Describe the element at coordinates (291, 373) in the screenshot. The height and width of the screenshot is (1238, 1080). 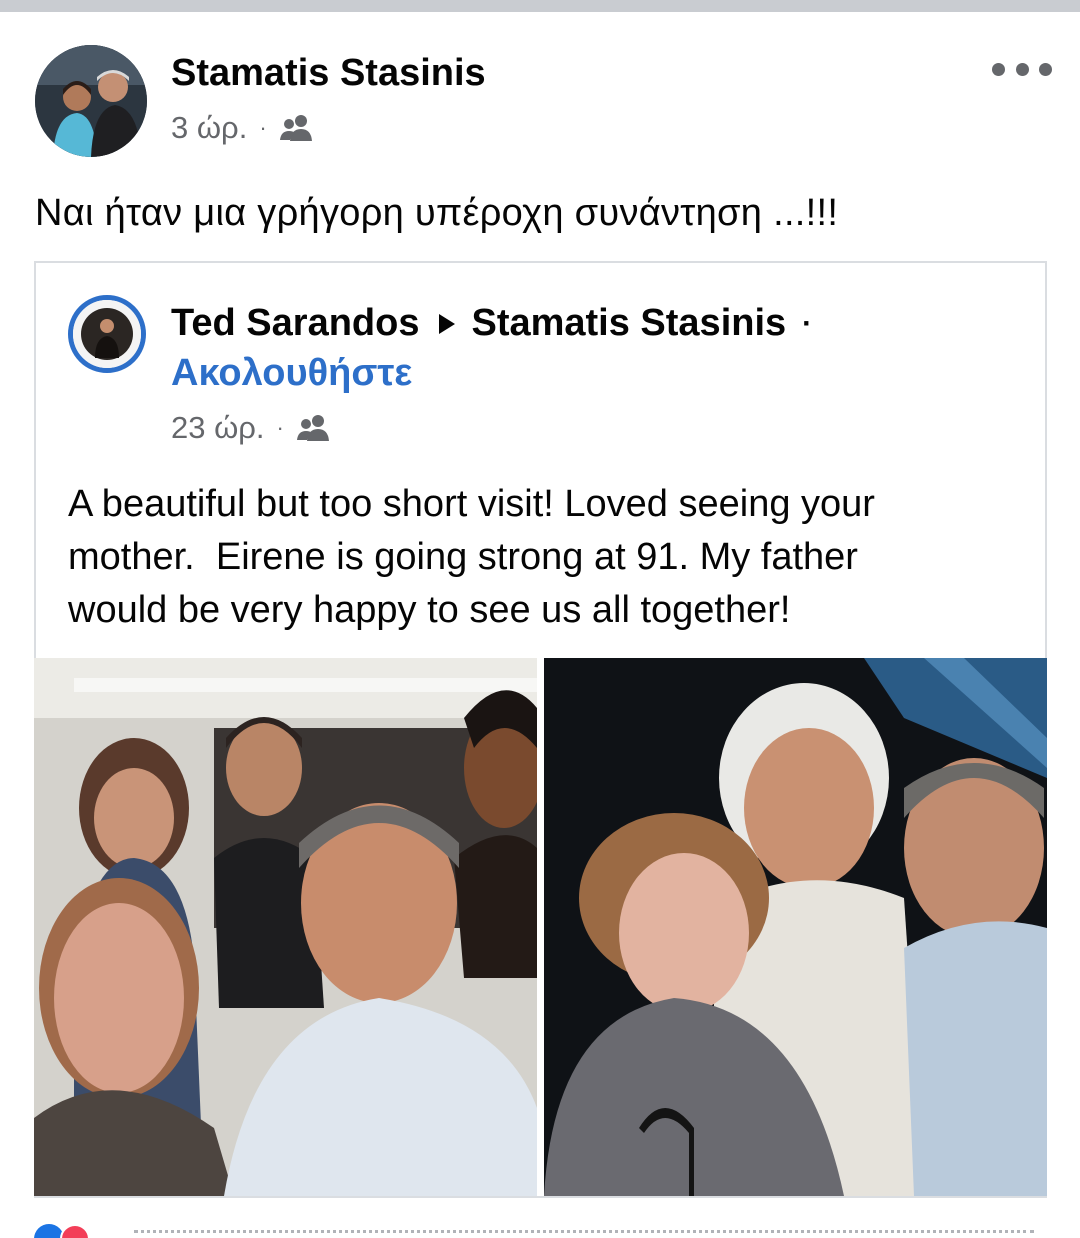
I see `follow-button: Ακολουθήστε` at that location.